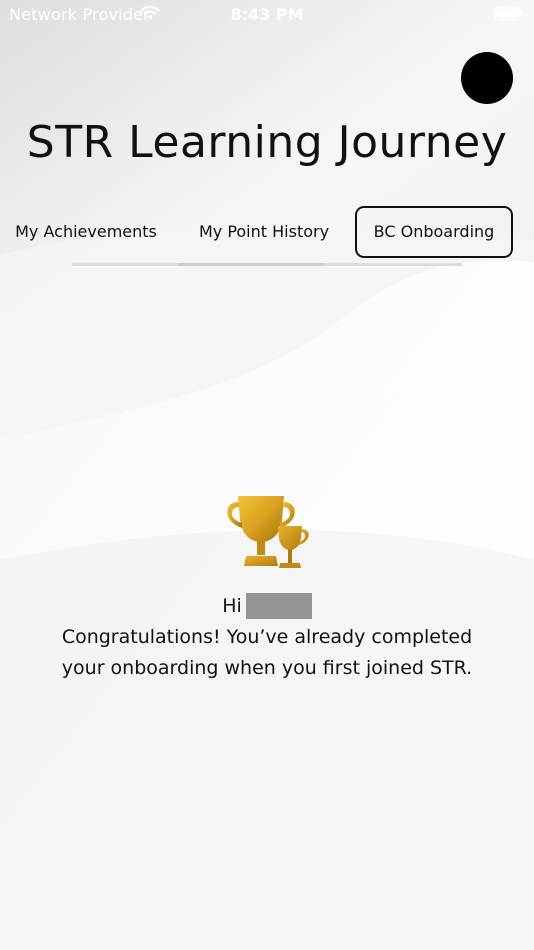 Image resolution: width=534 pixels, height=950 pixels. I want to click on tab-my-achievements: My Achievements, so click(86, 232).